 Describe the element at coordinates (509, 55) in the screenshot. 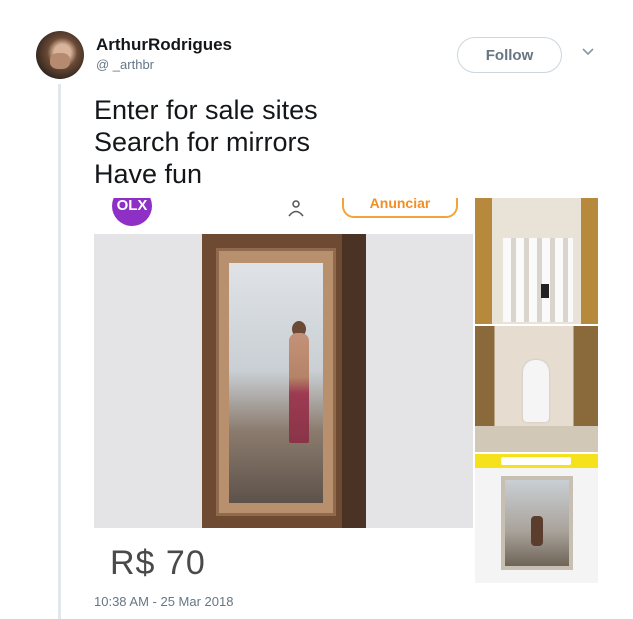

I see `follow-button: Follow` at that location.